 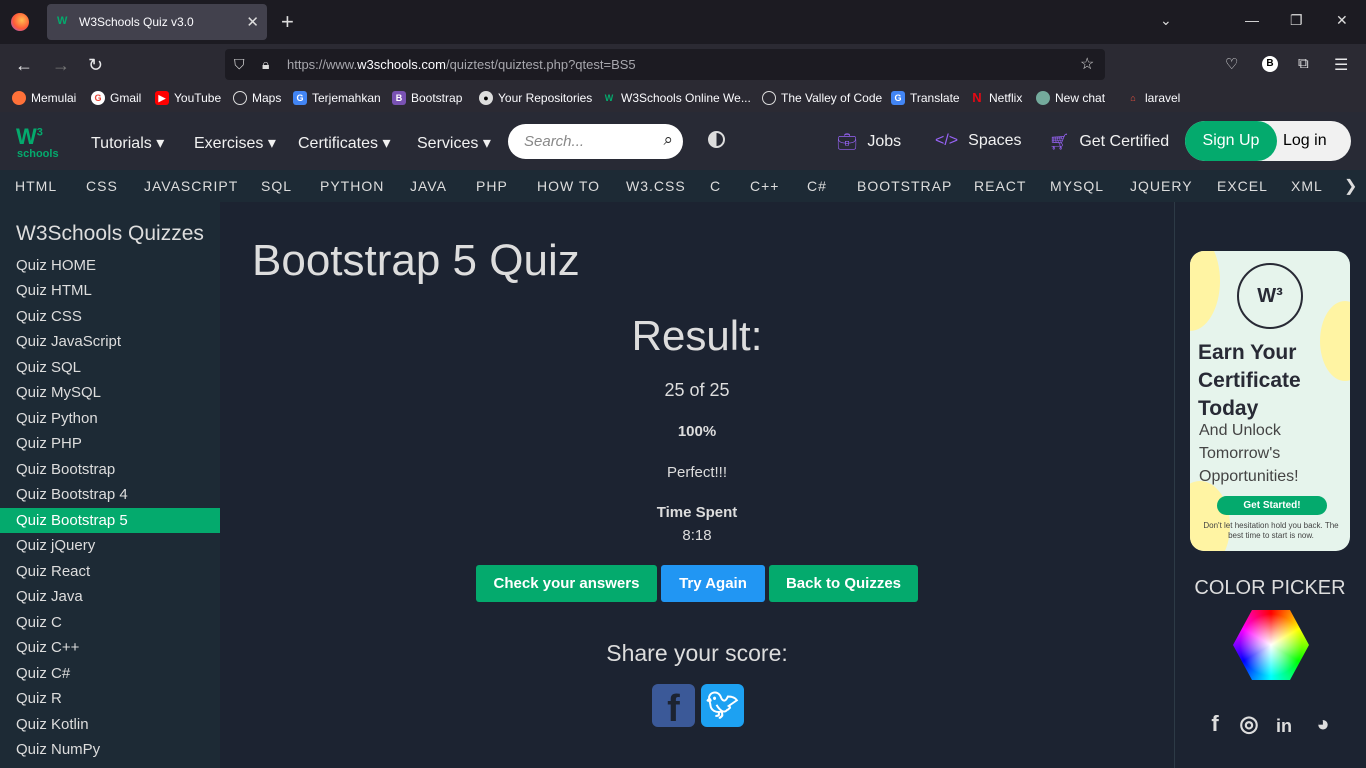 I want to click on topic-link: XML, so click(x=1307, y=186).